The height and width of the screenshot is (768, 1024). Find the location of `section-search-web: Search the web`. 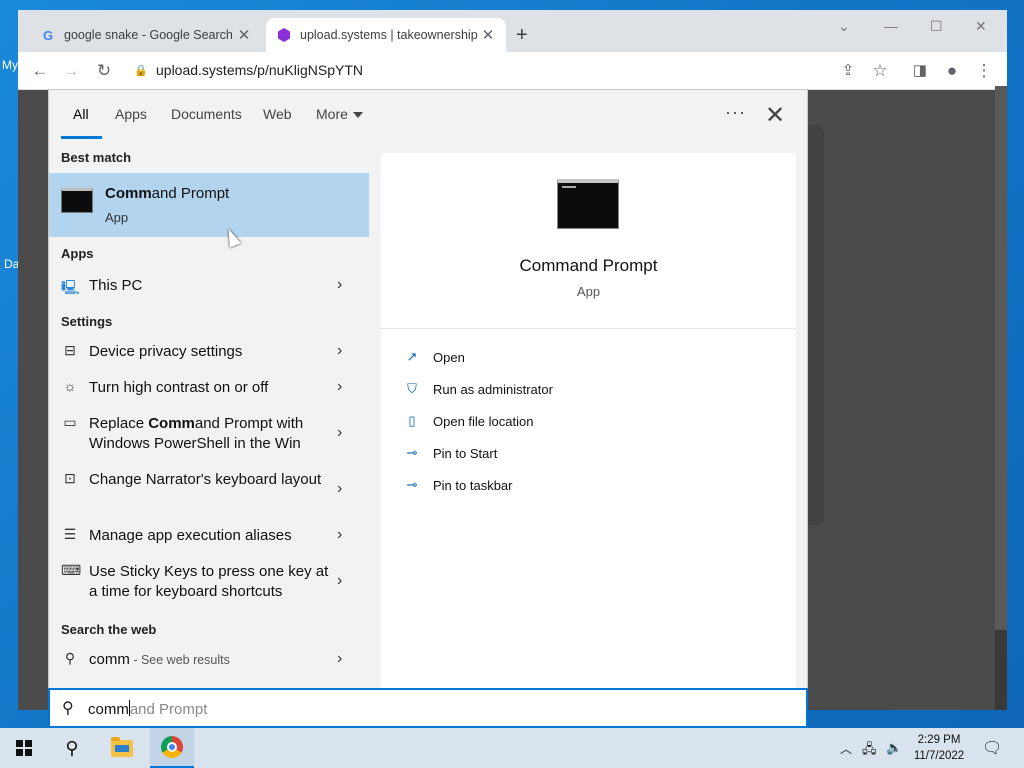

section-search-web: Search the web is located at coordinates (109, 629).